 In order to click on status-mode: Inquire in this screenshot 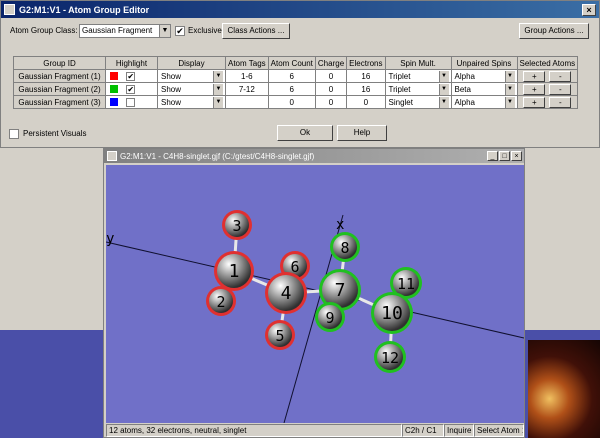, I will do `click(459, 430)`.